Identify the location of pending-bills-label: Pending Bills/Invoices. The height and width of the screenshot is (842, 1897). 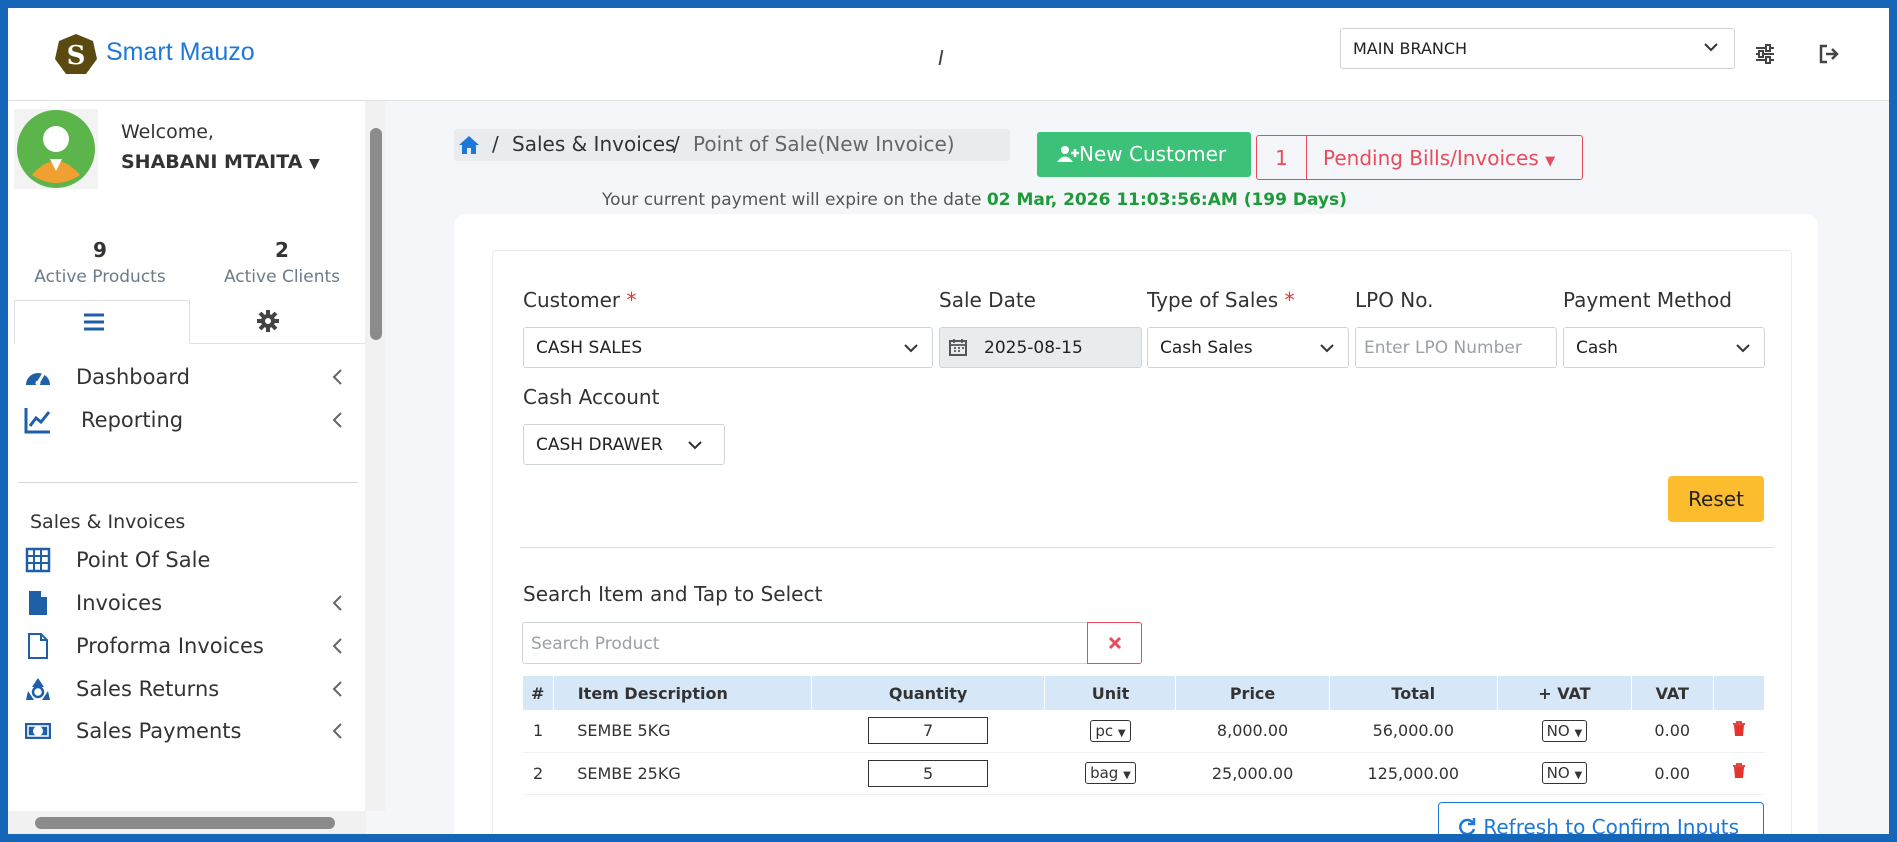
(1431, 158).